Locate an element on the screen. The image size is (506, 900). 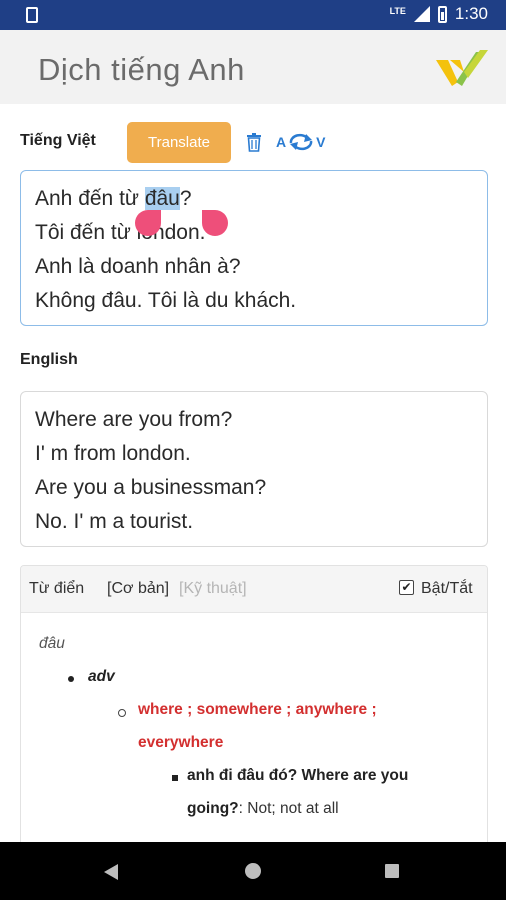
swap-language-button: A V is located at coordinates (300, 142).